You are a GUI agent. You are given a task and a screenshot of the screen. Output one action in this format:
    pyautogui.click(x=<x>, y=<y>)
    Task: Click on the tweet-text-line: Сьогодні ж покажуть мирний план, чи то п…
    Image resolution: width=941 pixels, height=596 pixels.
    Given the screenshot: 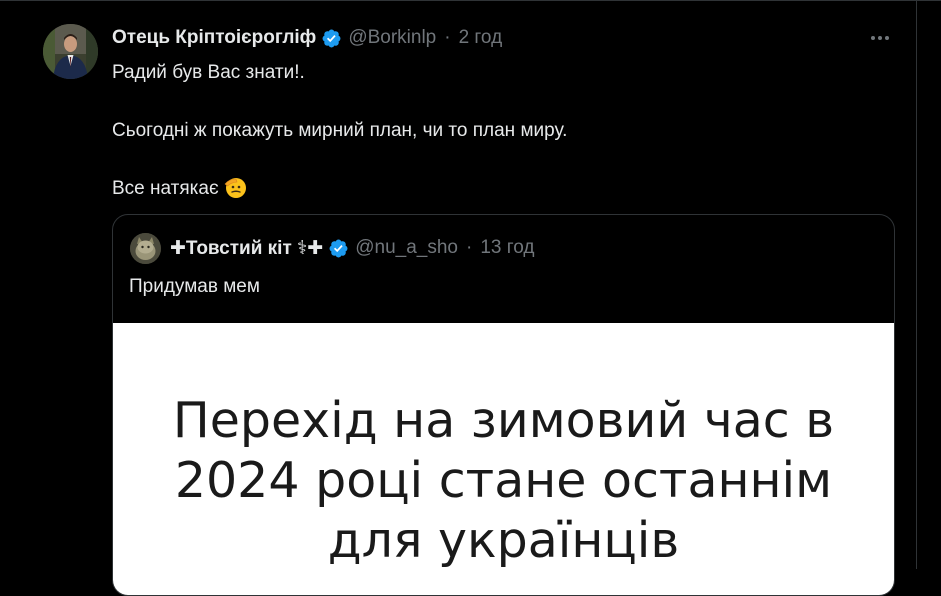 What is the action you would take?
    pyautogui.click(x=502, y=131)
    